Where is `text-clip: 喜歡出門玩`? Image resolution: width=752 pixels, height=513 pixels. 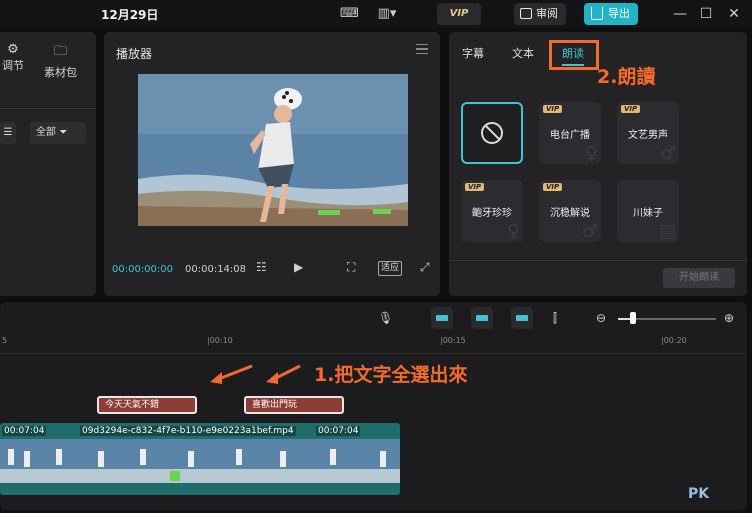 text-clip: 喜歡出門玩 is located at coordinates (294, 405).